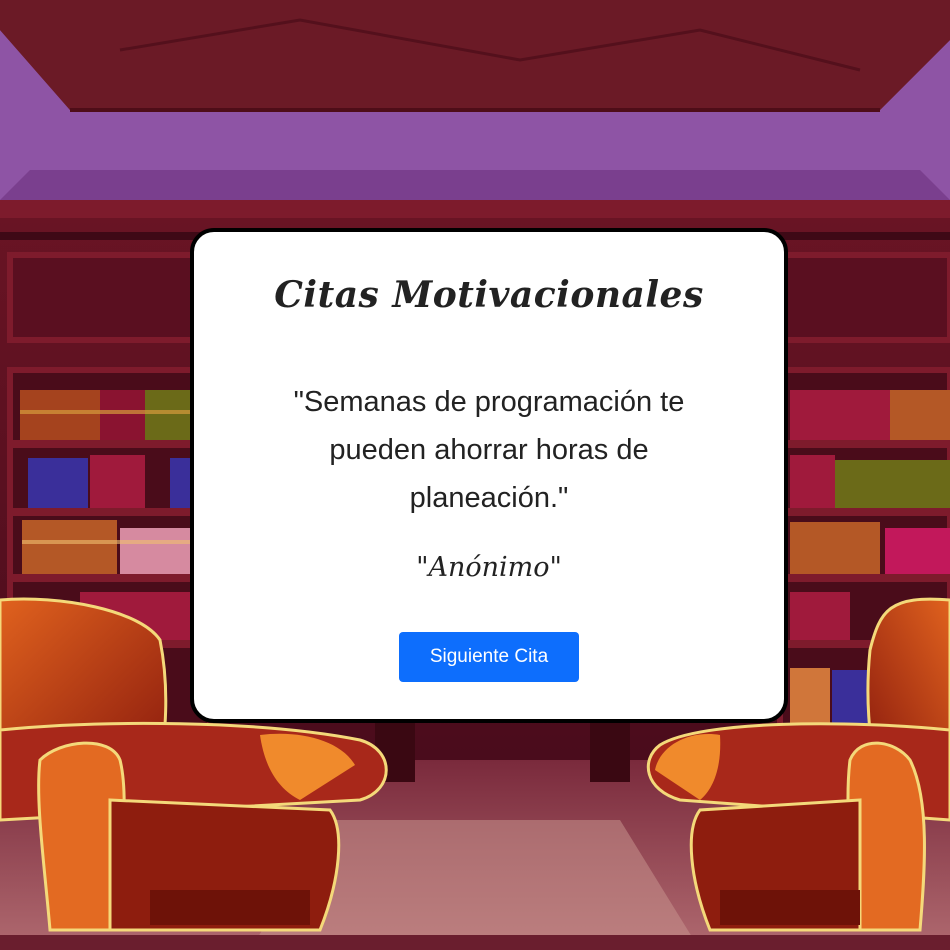 The width and height of the screenshot is (950, 950). What do you see at coordinates (489, 567) in the screenshot?
I see `quote-author: "Anónimo"` at bounding box center [489, 567].